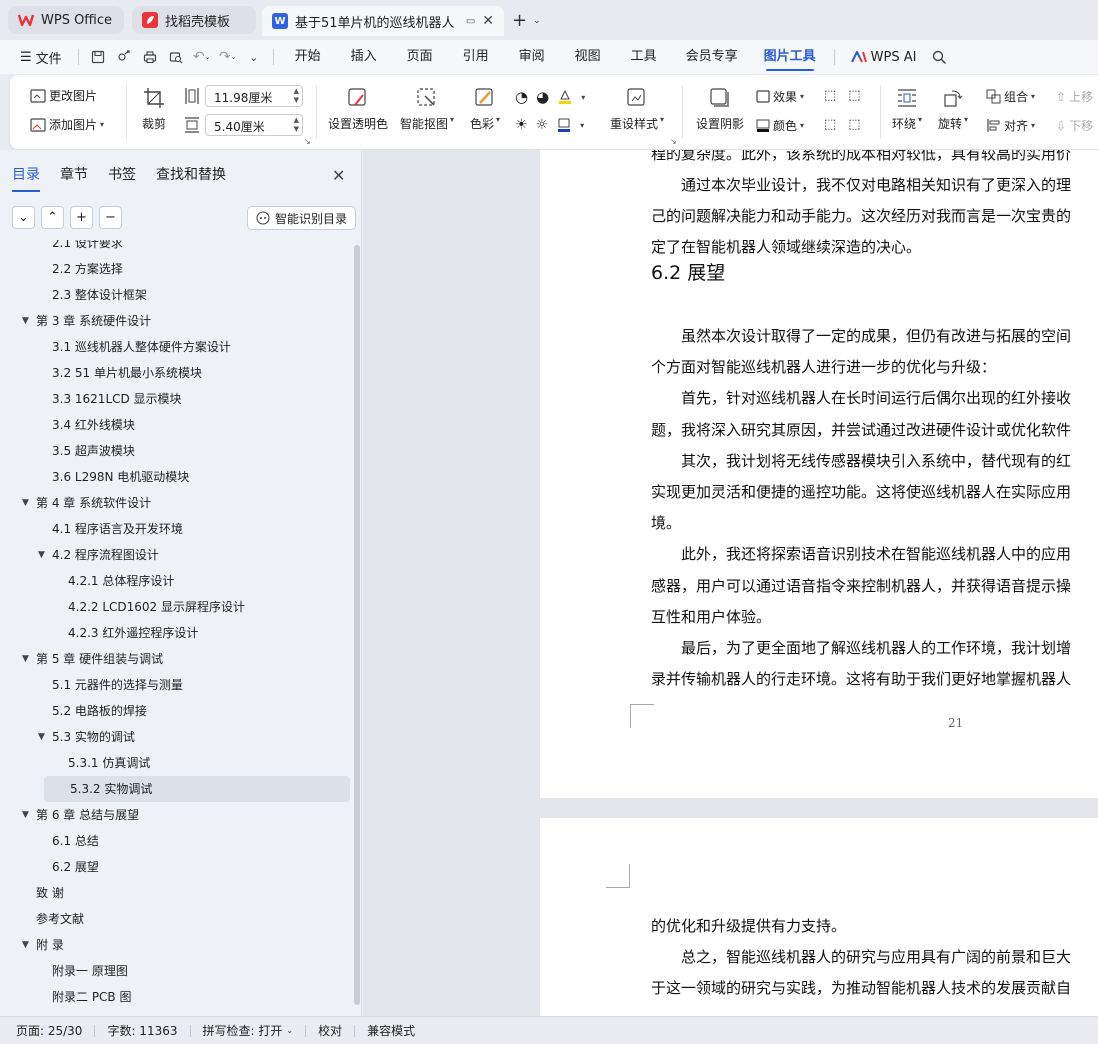 This screenshot has width=1098, height=1044. Describe the element at coordinates (790, 57) in the screenshot. I see `tab-picture-tools: 图片工具` at that location.